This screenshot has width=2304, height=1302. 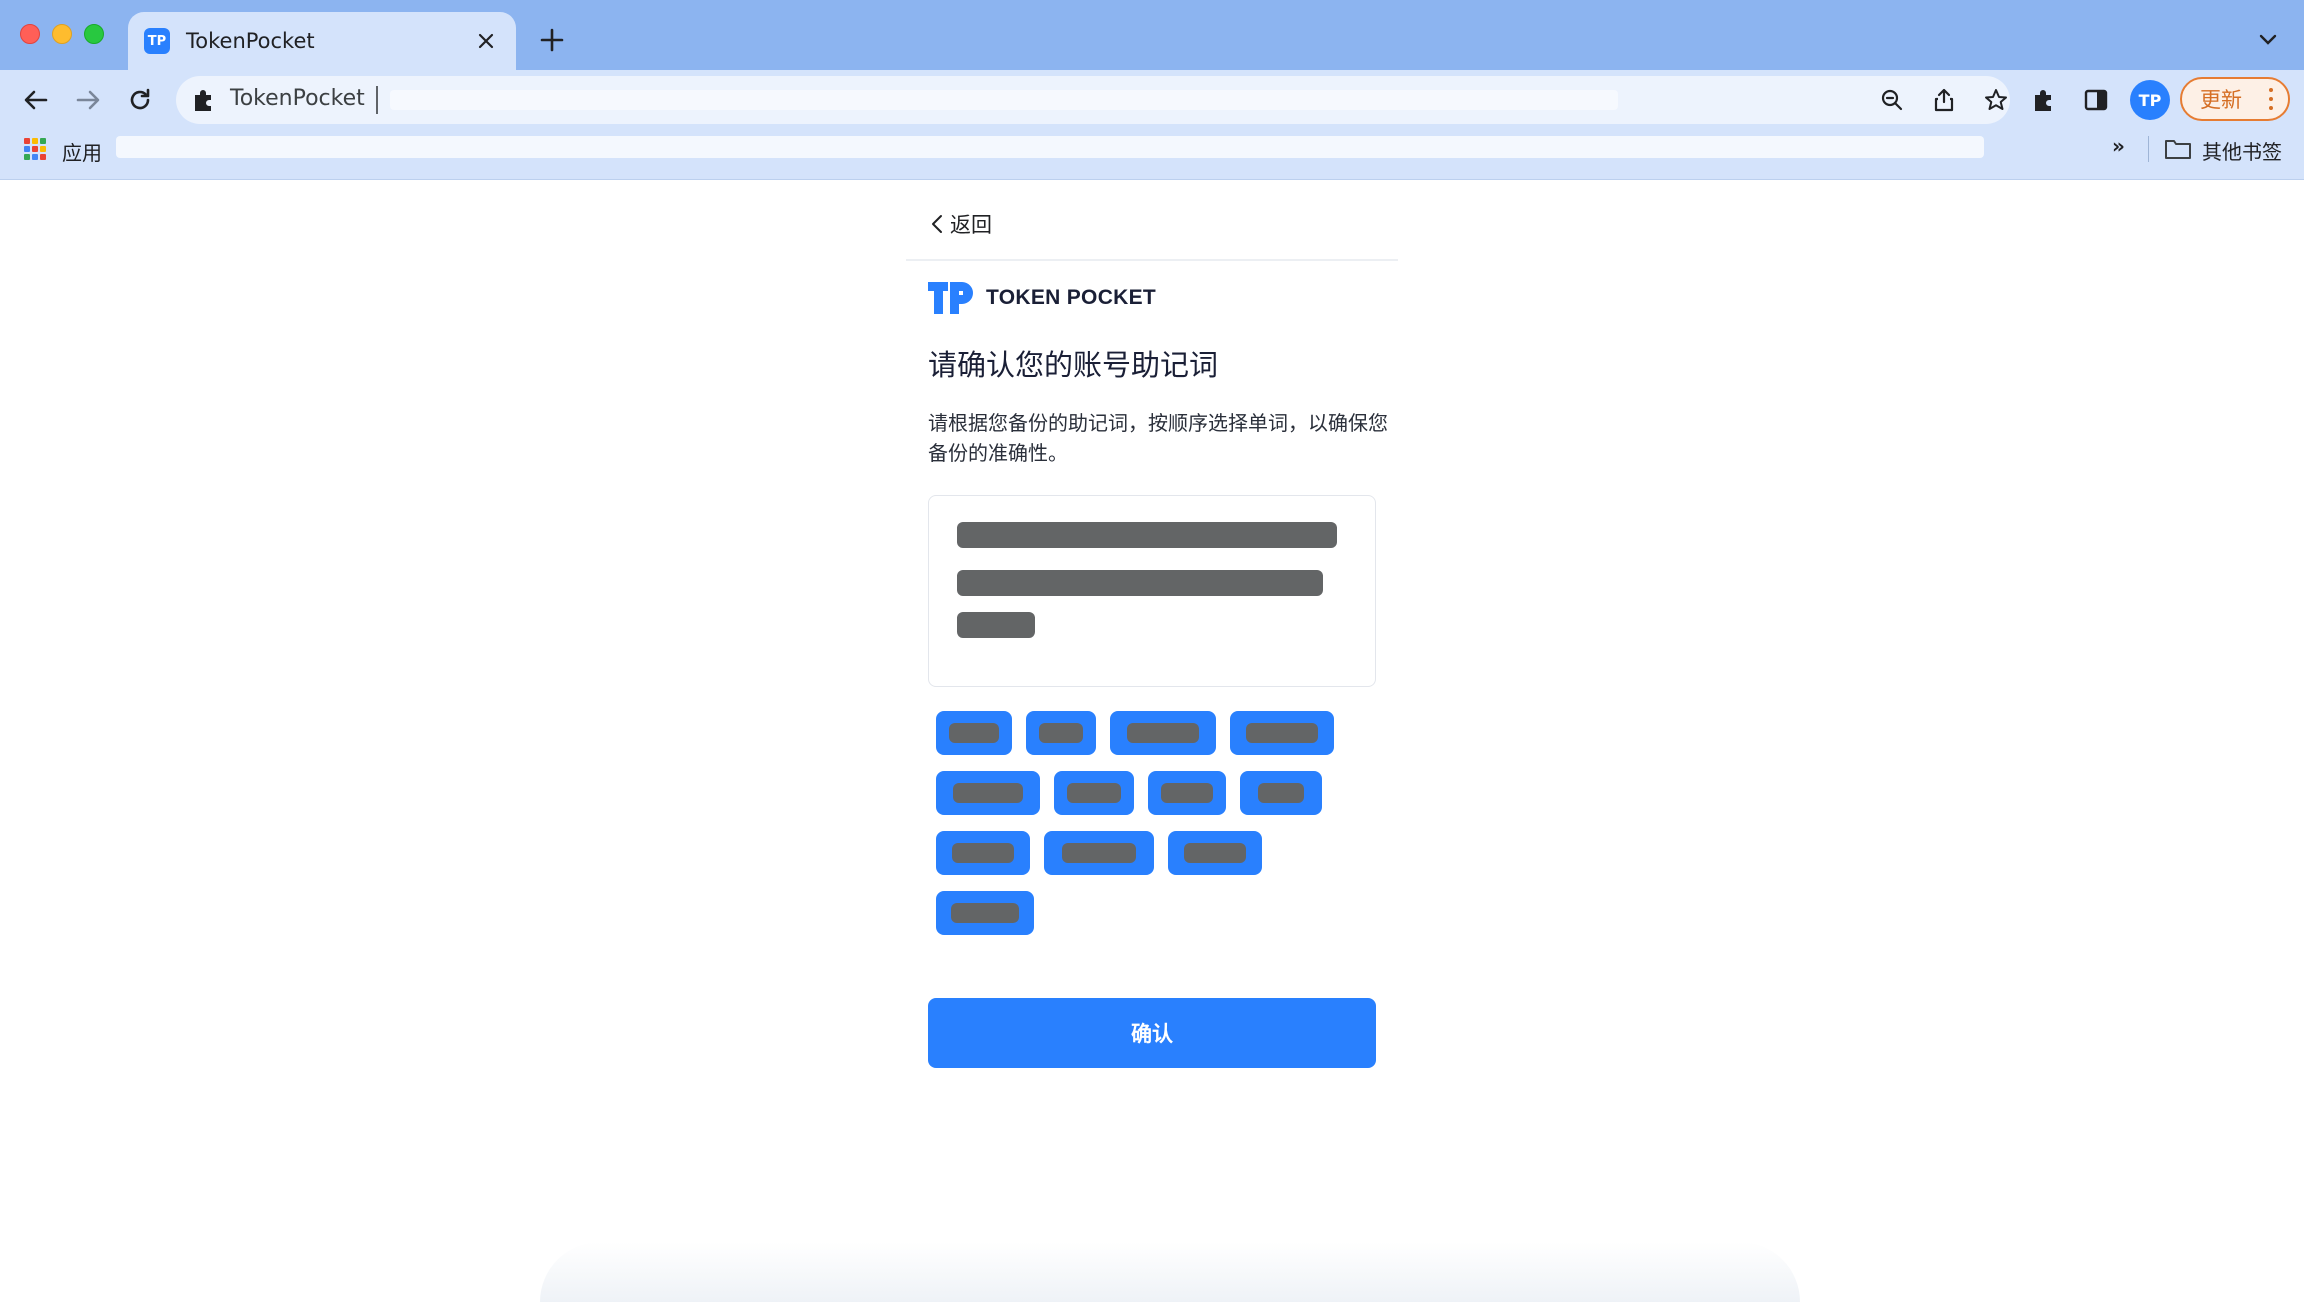 I want to click on update-button: 更新, so click(x=2235, y=99).